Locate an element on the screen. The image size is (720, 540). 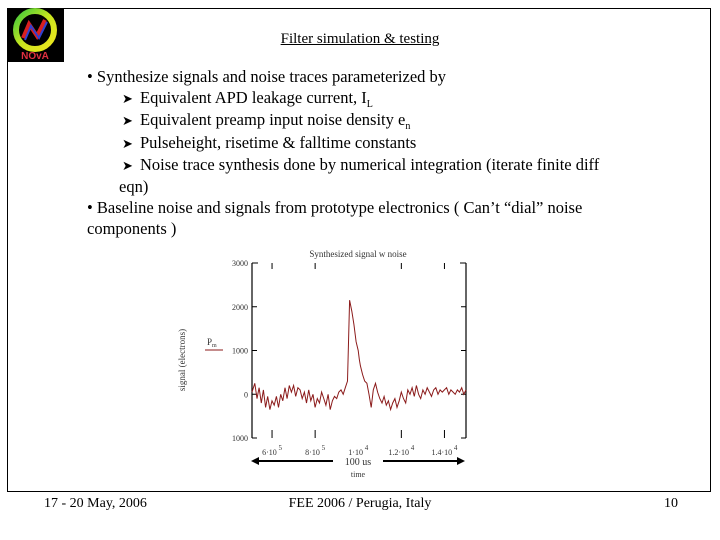
x-ticks: 6·10 5 8·10 5 1·10 4 1.2·10 4 1.4·10 4 is located at coordinates (360, 360).